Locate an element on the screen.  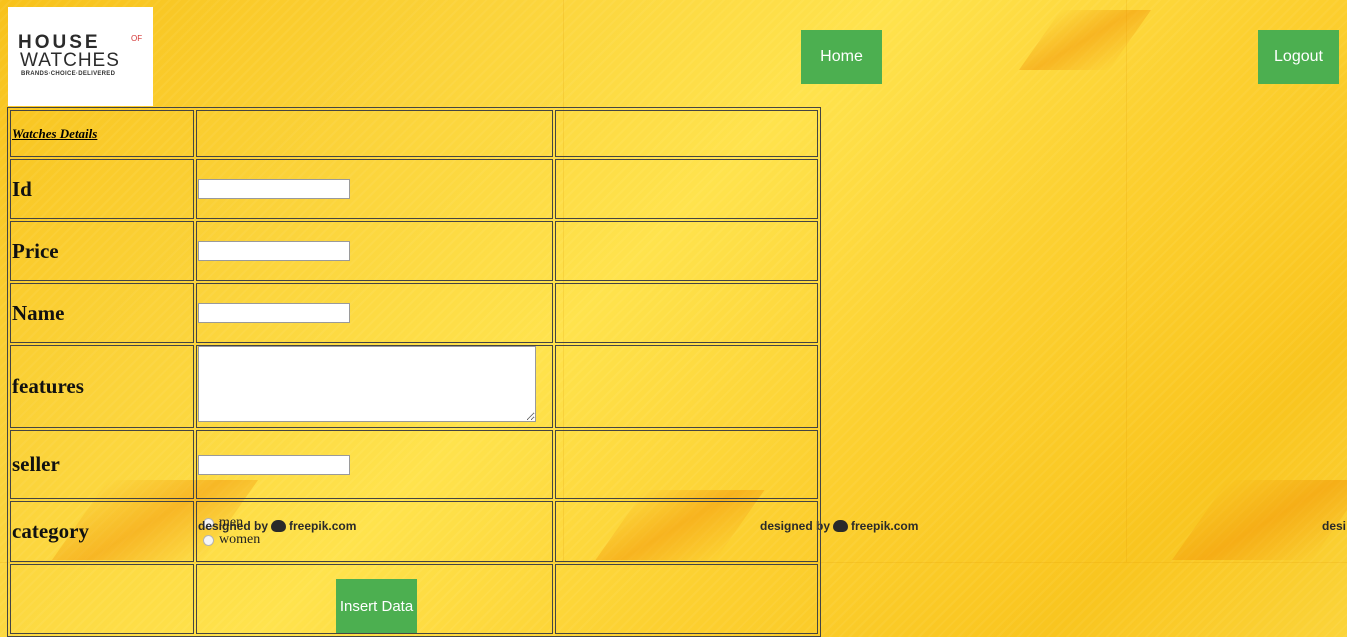
price-label: Price is located at coordinates (35, 250).